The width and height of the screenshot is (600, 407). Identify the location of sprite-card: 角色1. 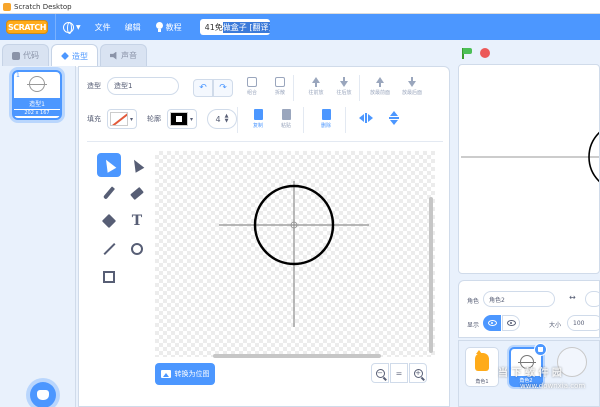
(482, 367).